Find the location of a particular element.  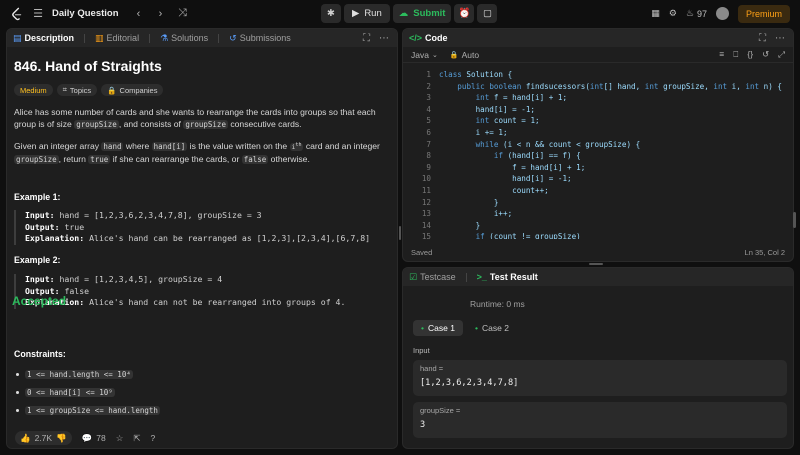

avatar is located at coordinates (722, 13).